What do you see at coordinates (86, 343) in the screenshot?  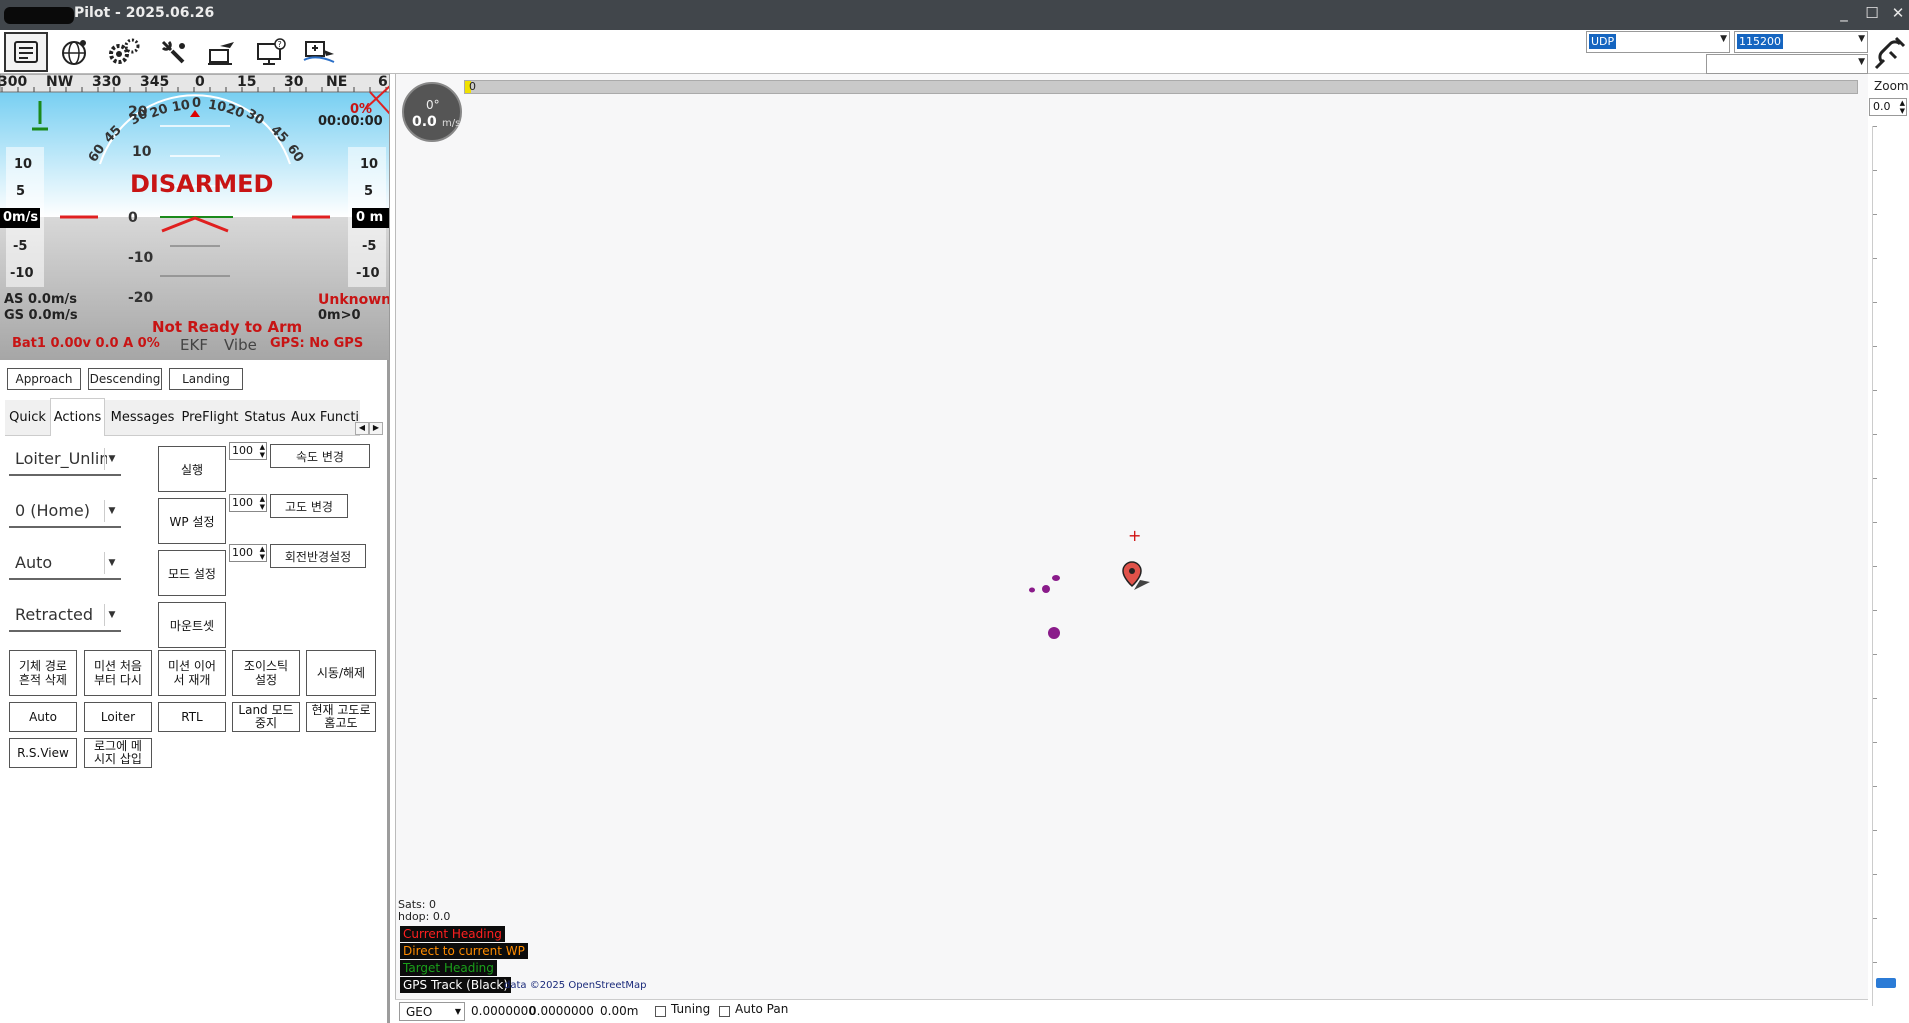 I see `battery-status: Bat1 0.00v 0.0 A 0%` at bounding box center [86, 343].